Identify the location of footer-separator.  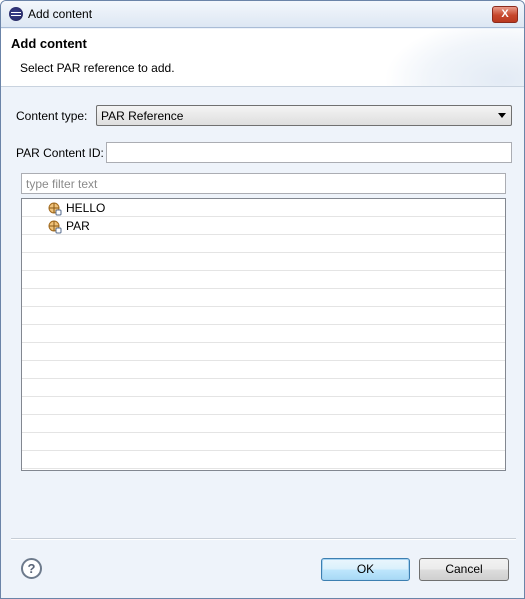
(263, 539).